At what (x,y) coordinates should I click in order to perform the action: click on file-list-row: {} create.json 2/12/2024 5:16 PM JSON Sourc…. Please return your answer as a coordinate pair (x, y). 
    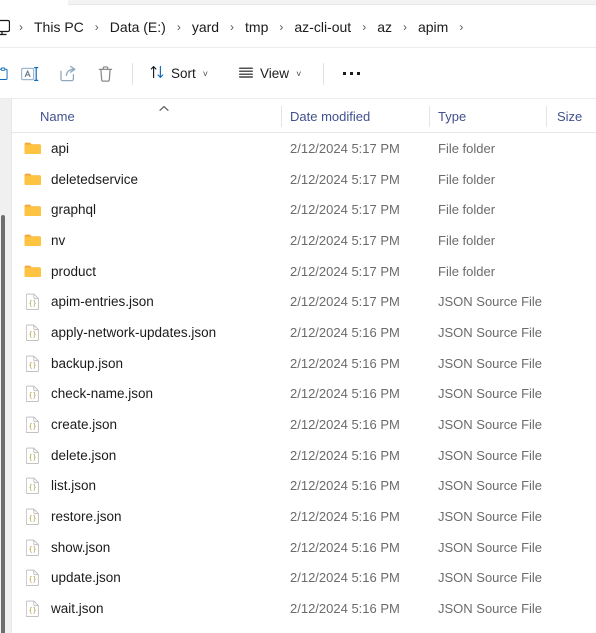
    Looking at the image, I should click on (304, 424).